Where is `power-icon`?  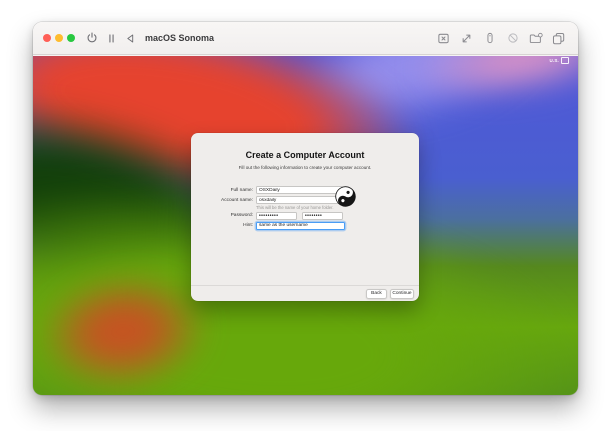
power-icon is located at coordinates (92, 38).